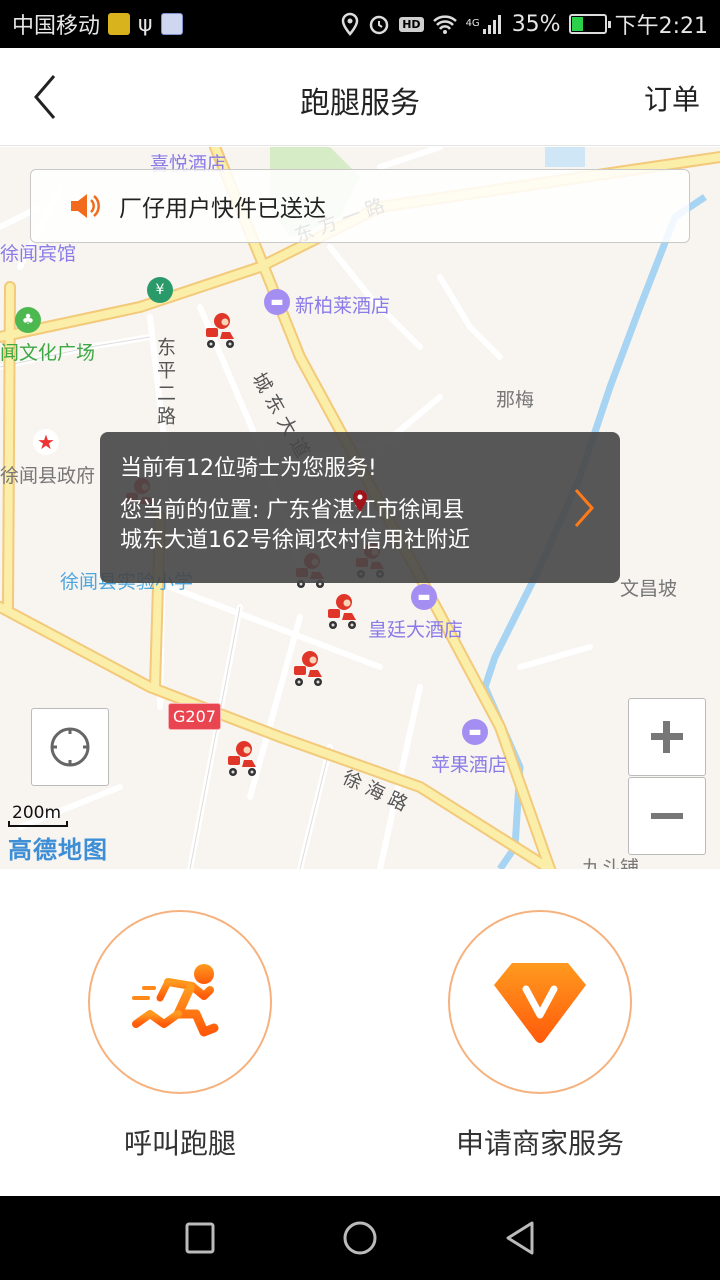 This screenshot has width=720, height=1280. I want to click on triangle-back-icon, so click(520, 1238).